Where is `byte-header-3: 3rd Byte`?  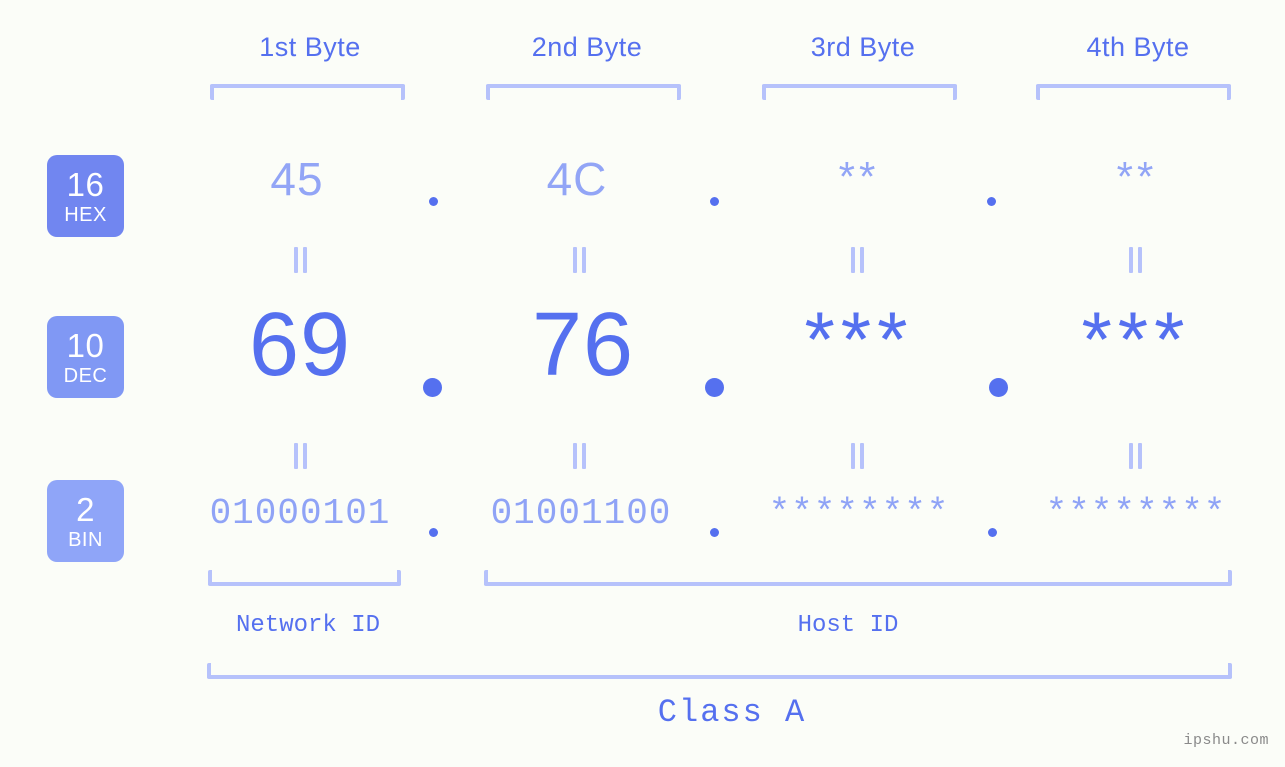 byte-header-3: 3rd Byte is located at coordinates (863, 47).